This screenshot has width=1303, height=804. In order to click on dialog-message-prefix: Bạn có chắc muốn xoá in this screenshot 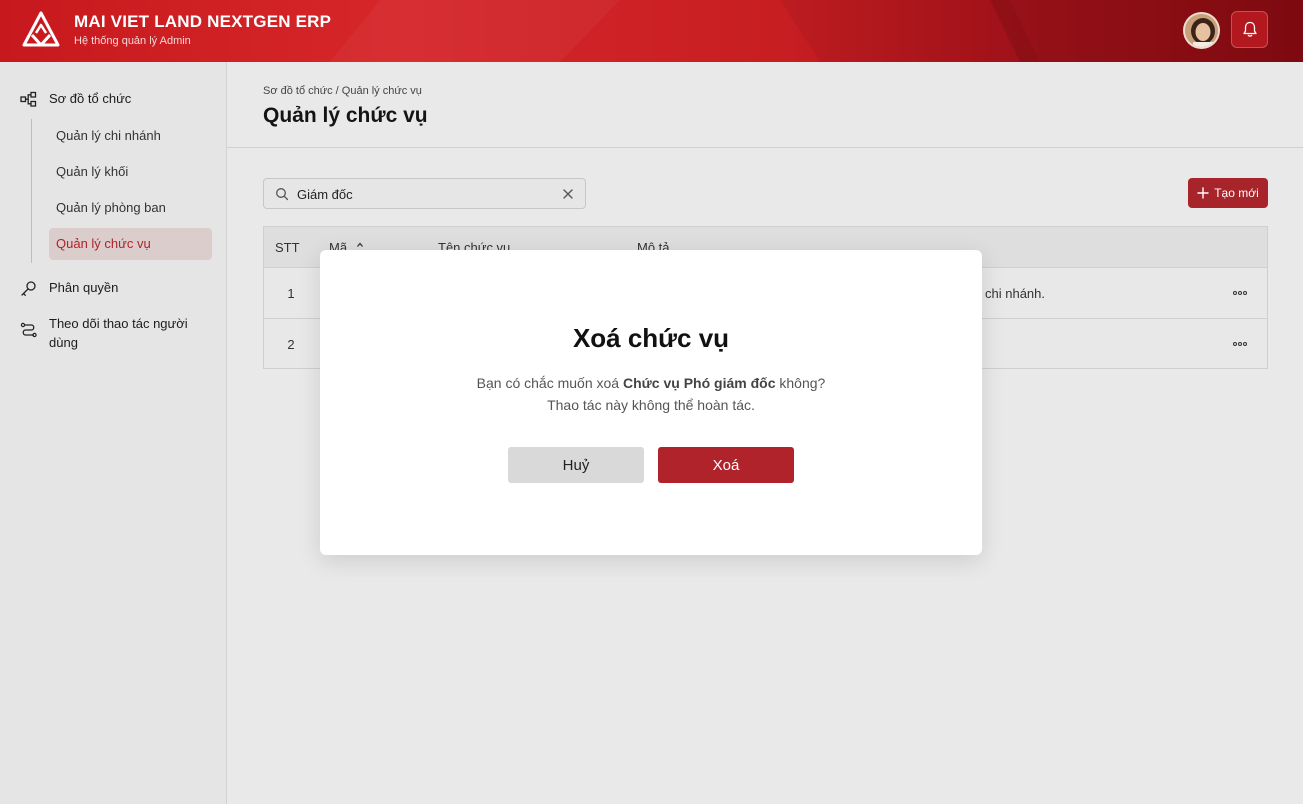, I will do `click(549, 383)`.